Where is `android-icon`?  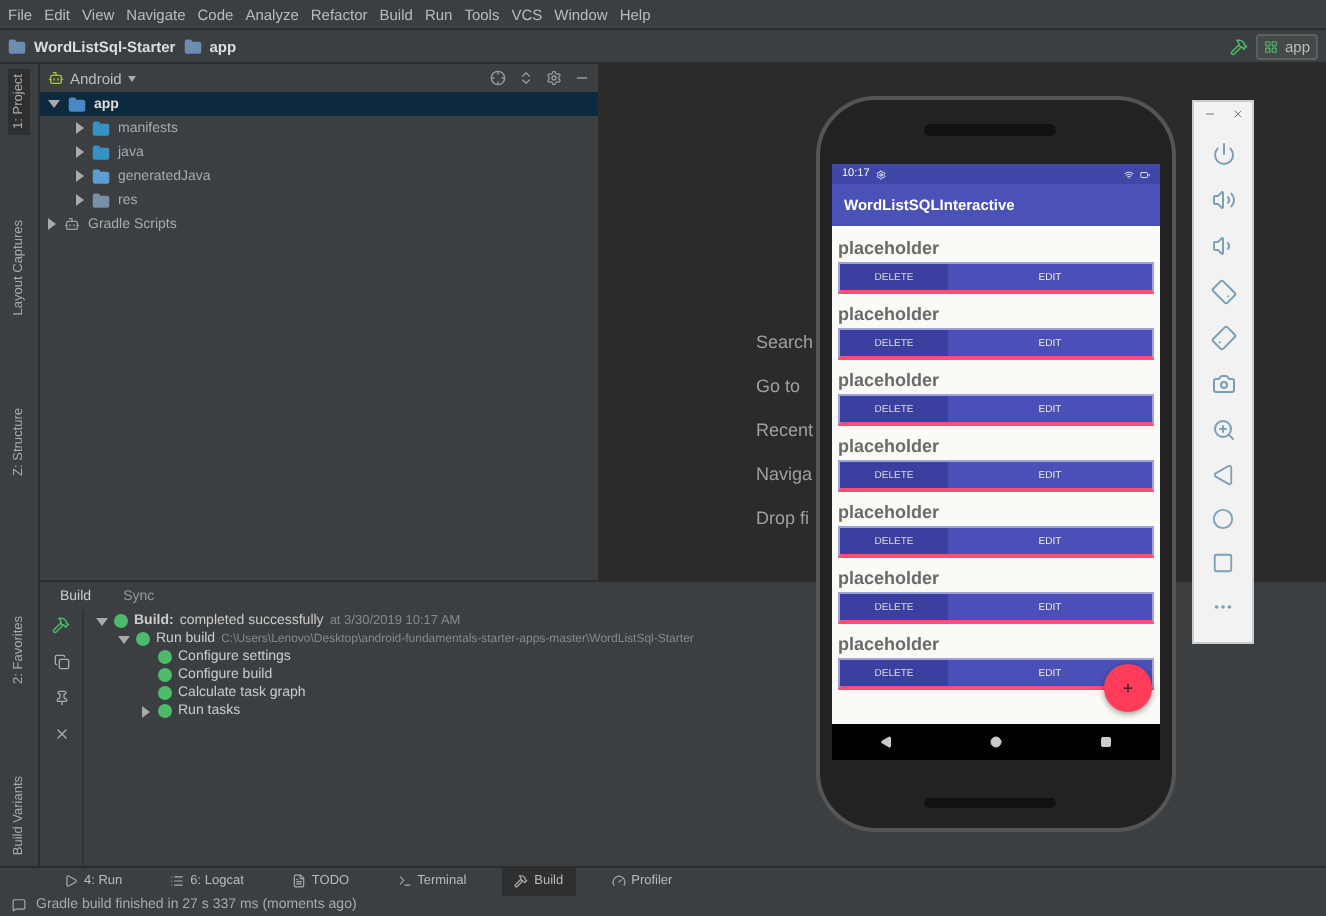
android-icon is located at coordinates (56, 78).